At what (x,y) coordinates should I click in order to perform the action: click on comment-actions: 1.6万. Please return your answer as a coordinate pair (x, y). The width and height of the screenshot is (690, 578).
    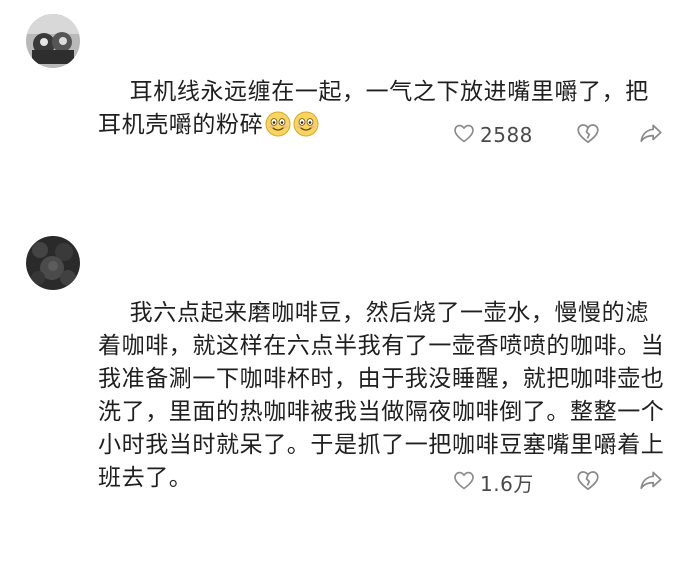
    Looking at the image, I should click on (345, 482).